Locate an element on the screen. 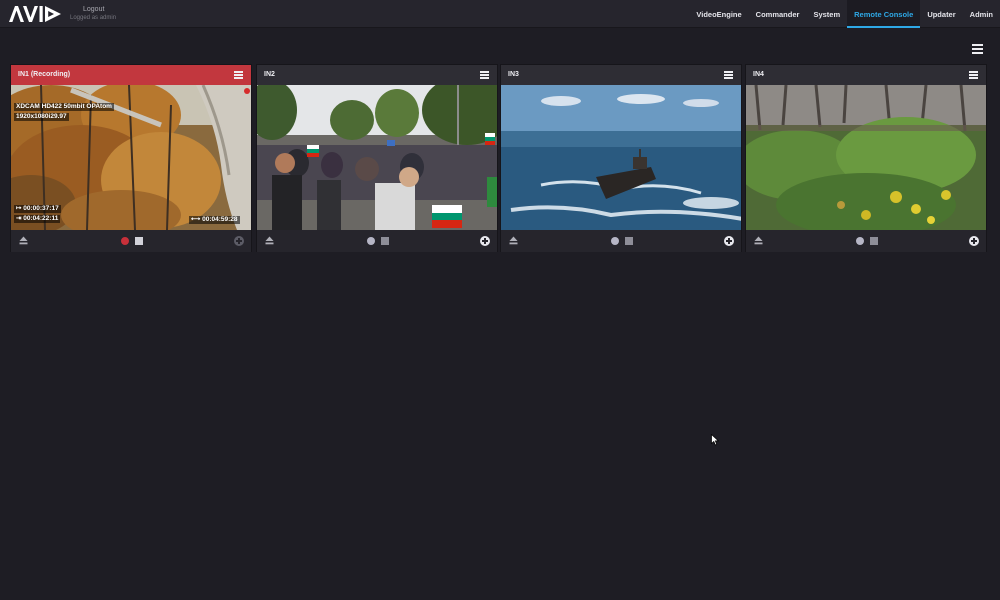  panel-header: IN3 is located at coordinates (621, 75).